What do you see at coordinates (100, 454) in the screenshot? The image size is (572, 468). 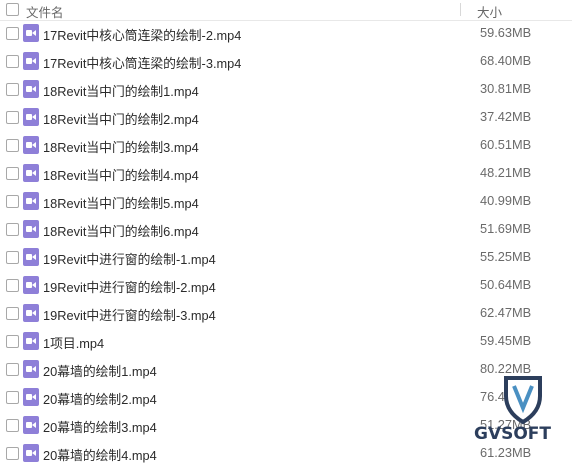 I see `file-name: 20幕墙的绘制4.mp4` at bounding box center [100, 454].